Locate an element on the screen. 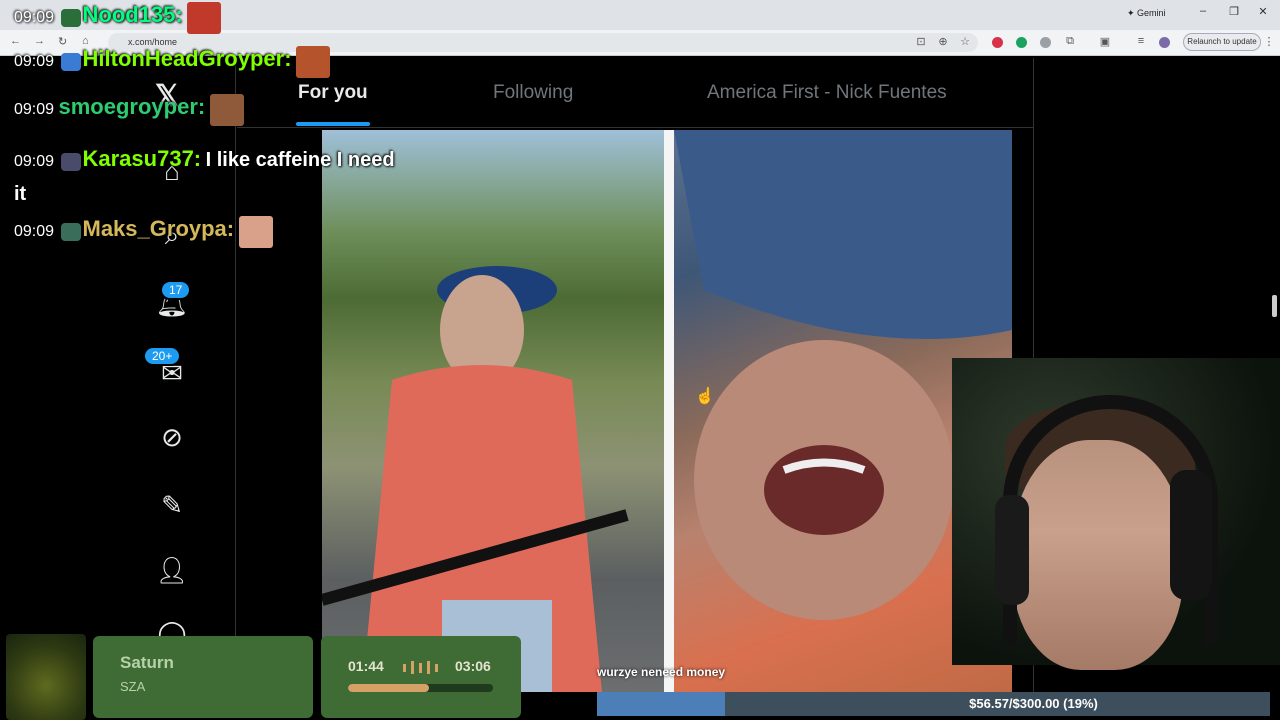  relaunch-button: Relaunch to update is located at coordinates (1222, 42).